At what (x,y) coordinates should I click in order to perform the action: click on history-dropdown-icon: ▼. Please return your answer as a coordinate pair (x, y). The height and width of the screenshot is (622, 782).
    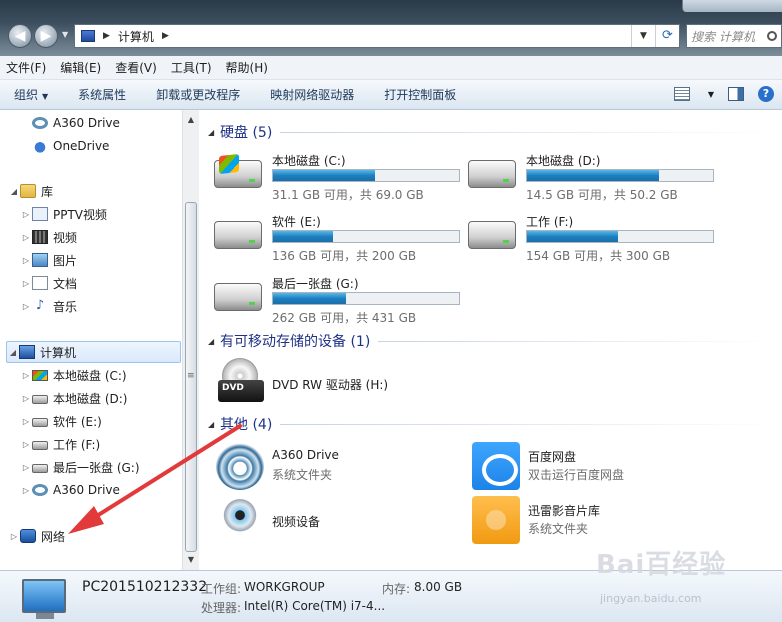
    Looking at the image, I should click on (65, 34).